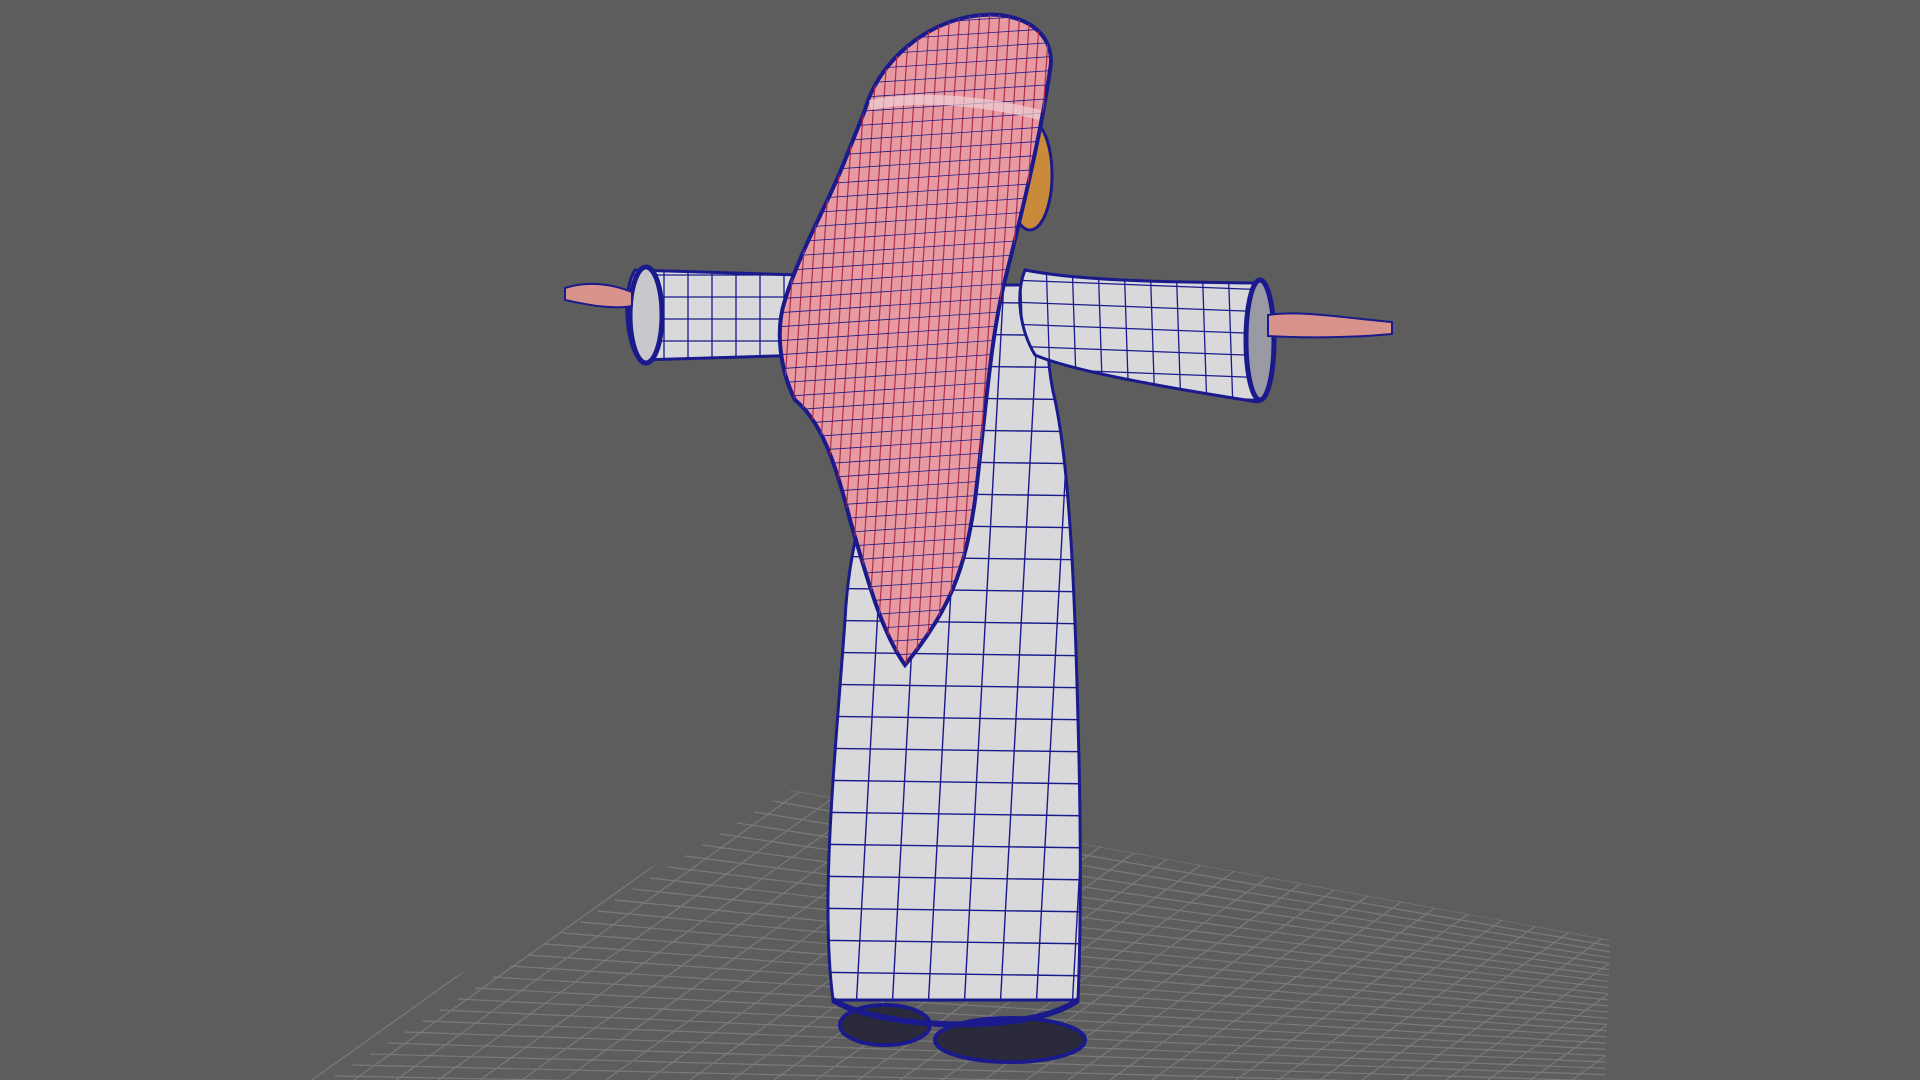  What do you see at coordinates (598, 295) in the screenshot?
I see `left-hand` at bounding box center [598, 295].